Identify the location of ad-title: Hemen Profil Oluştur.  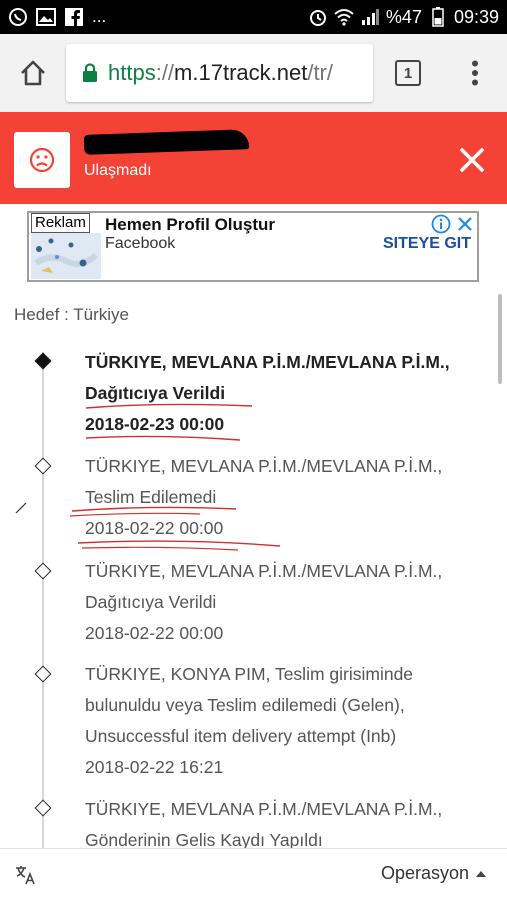
(190, 224).